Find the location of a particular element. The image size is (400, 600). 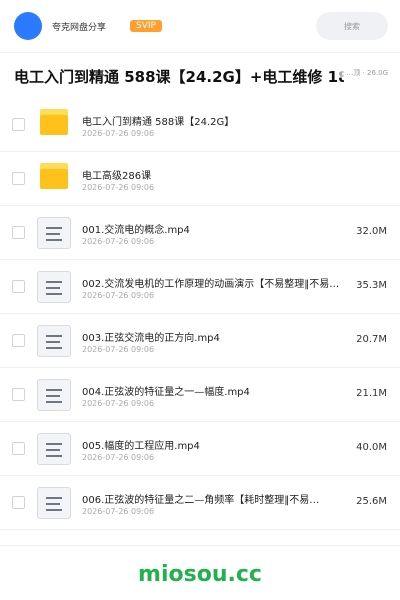

file-name: 电工入门到精通 588课【24.2G】 is located at coordinates (216, 120).